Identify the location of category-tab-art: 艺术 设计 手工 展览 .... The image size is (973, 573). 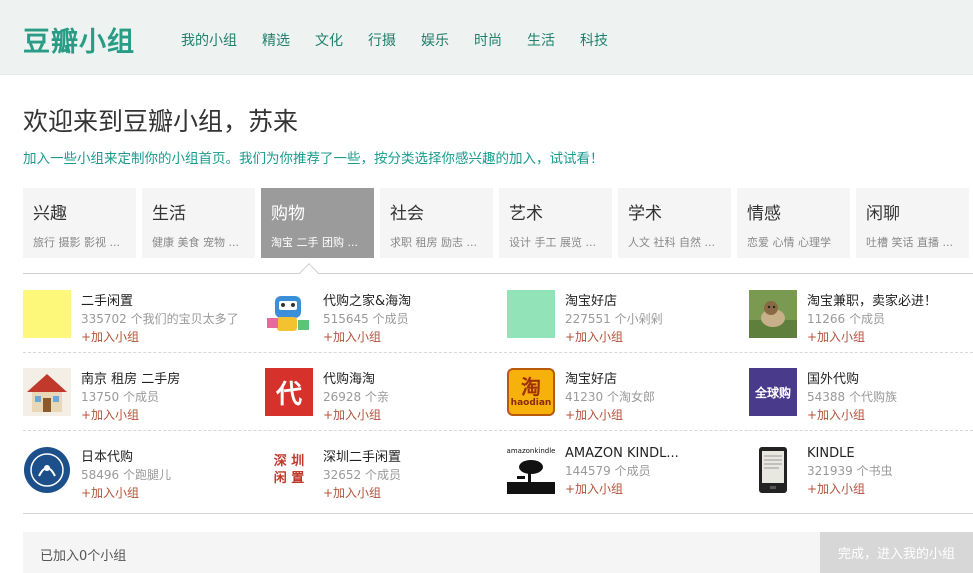
(555, 223).